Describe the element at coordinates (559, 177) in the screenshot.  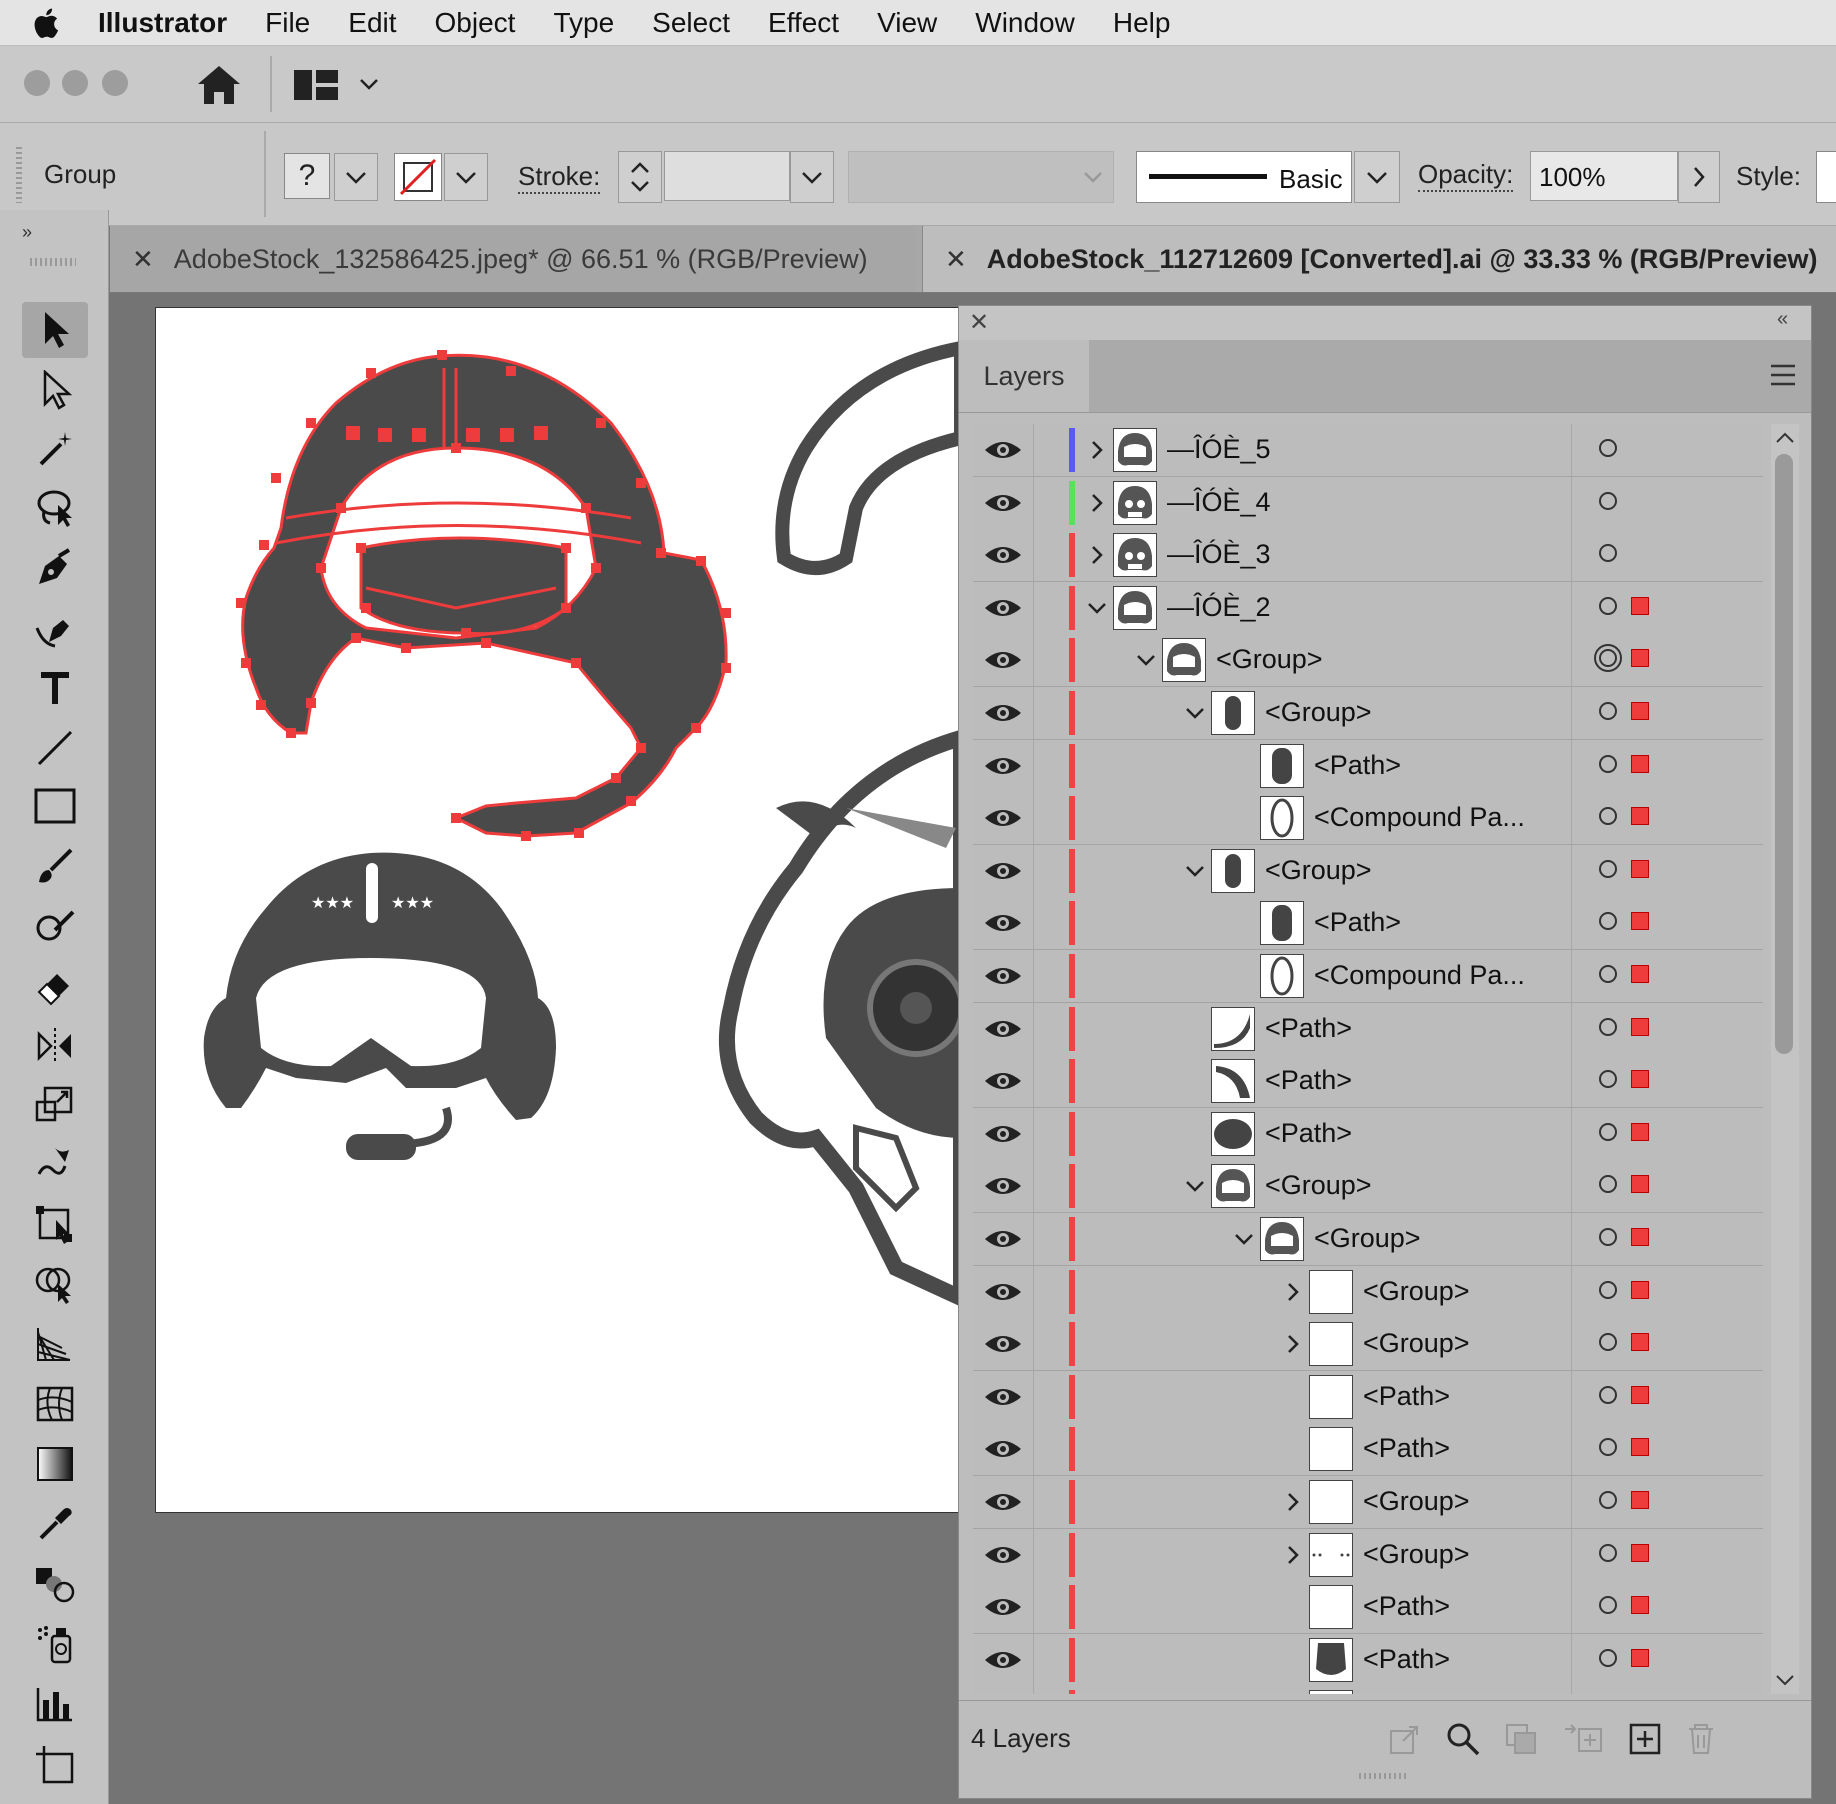
I see `stroke-label: Stroke:` at that location.